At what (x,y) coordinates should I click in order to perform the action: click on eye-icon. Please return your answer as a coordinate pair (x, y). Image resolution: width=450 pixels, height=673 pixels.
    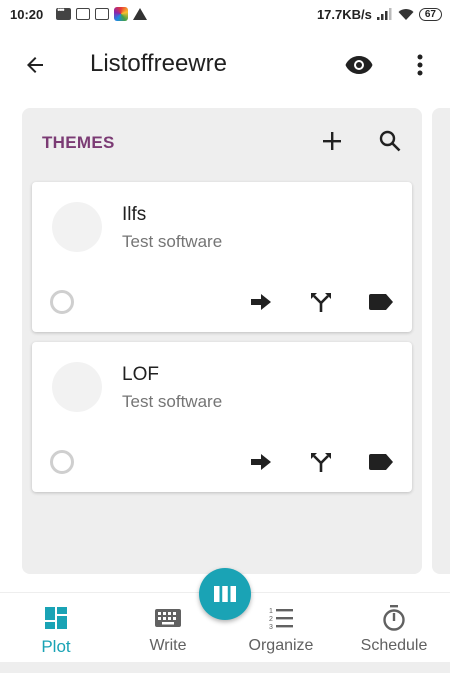
    Looking at the image, I should click on (359, 65).